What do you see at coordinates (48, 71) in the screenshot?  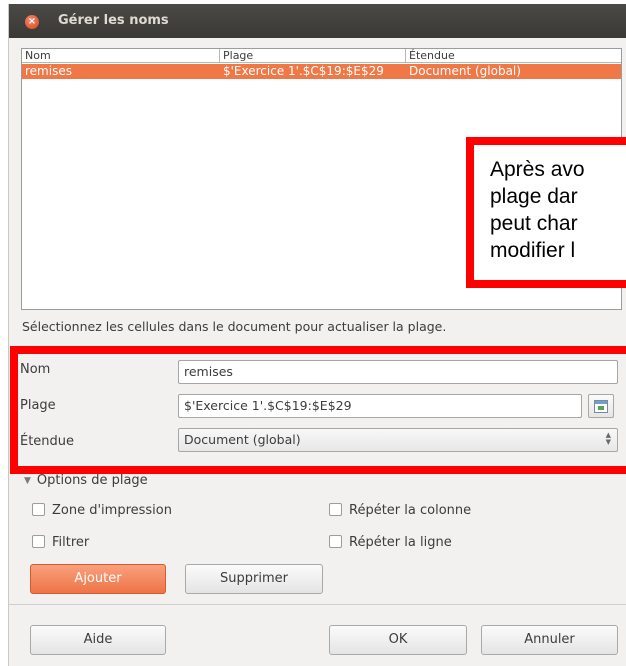 I see `row-name: remises` at bounding box center [48, 71].